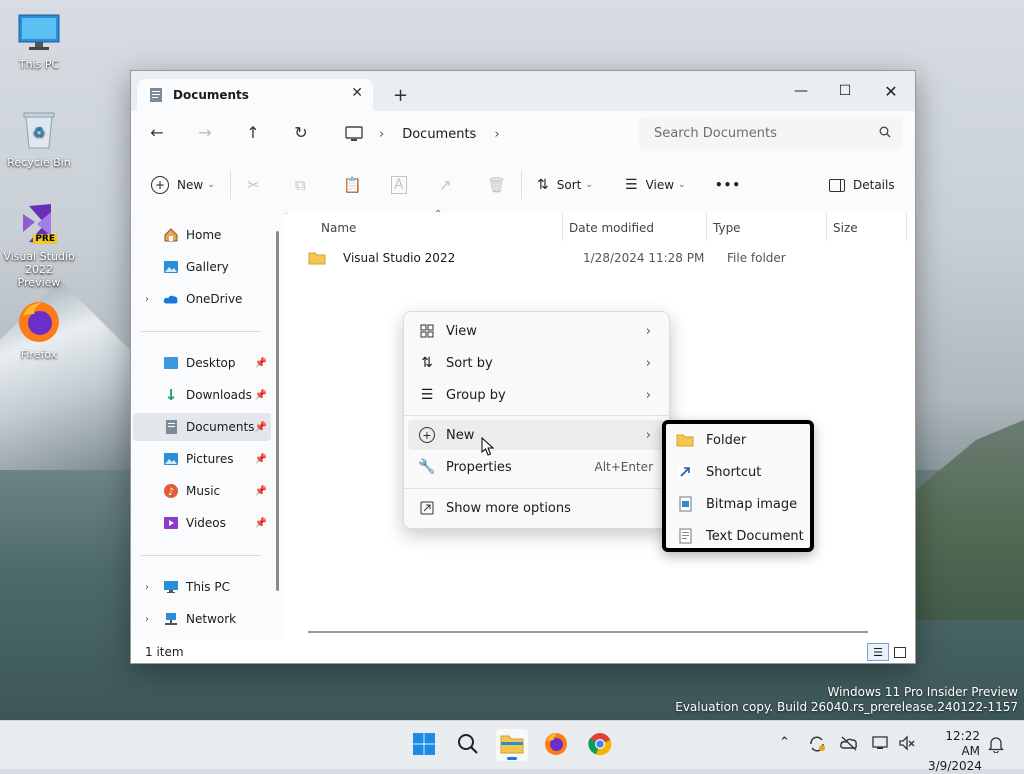 The image size is (1024, 774). I want to click on share-icon: ↗, so click(445, 185).